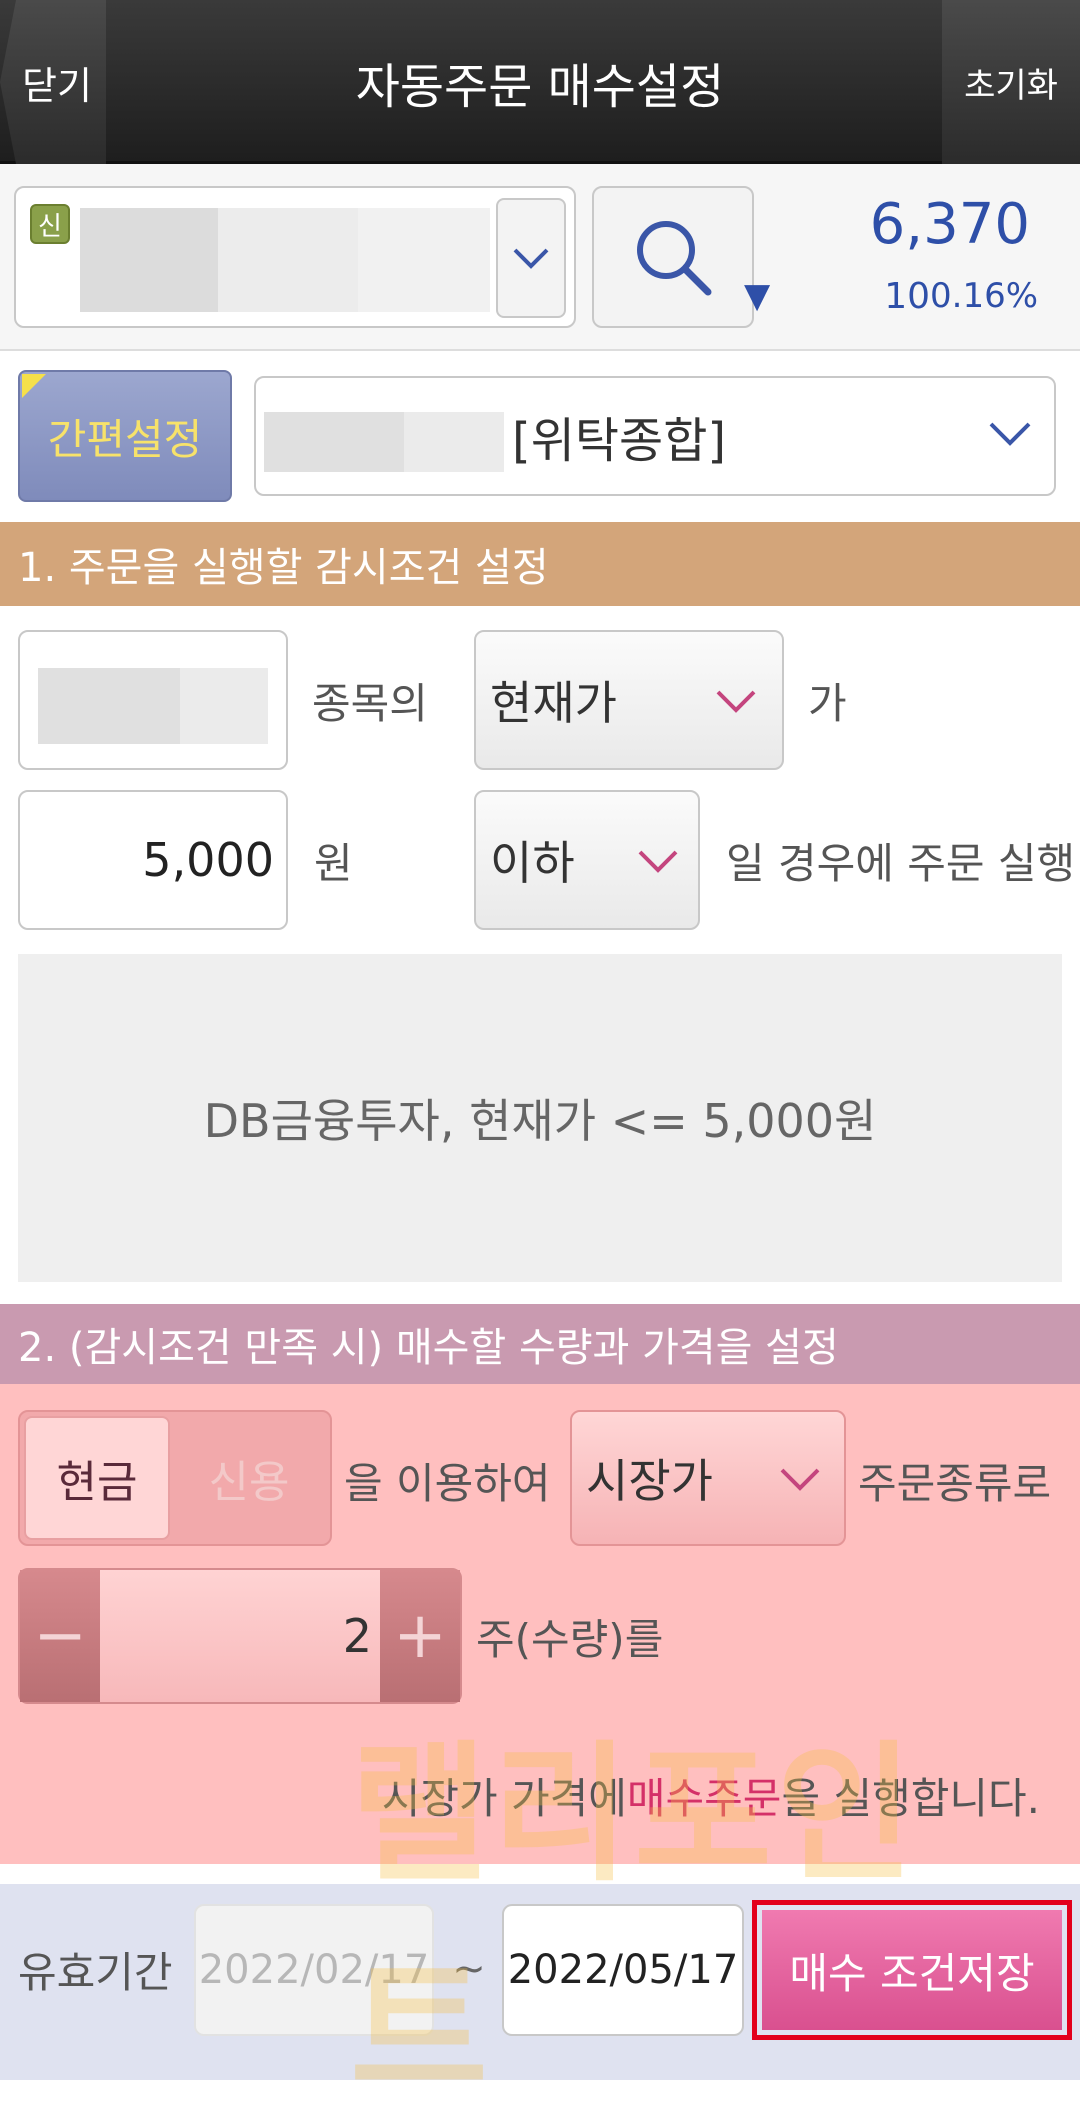 The image size is (1080, 2127). What do you see at coordinates (649, 1481) in the screenshot?
I see `order-type-value: 시장가` at bounding box center [649, 1481].